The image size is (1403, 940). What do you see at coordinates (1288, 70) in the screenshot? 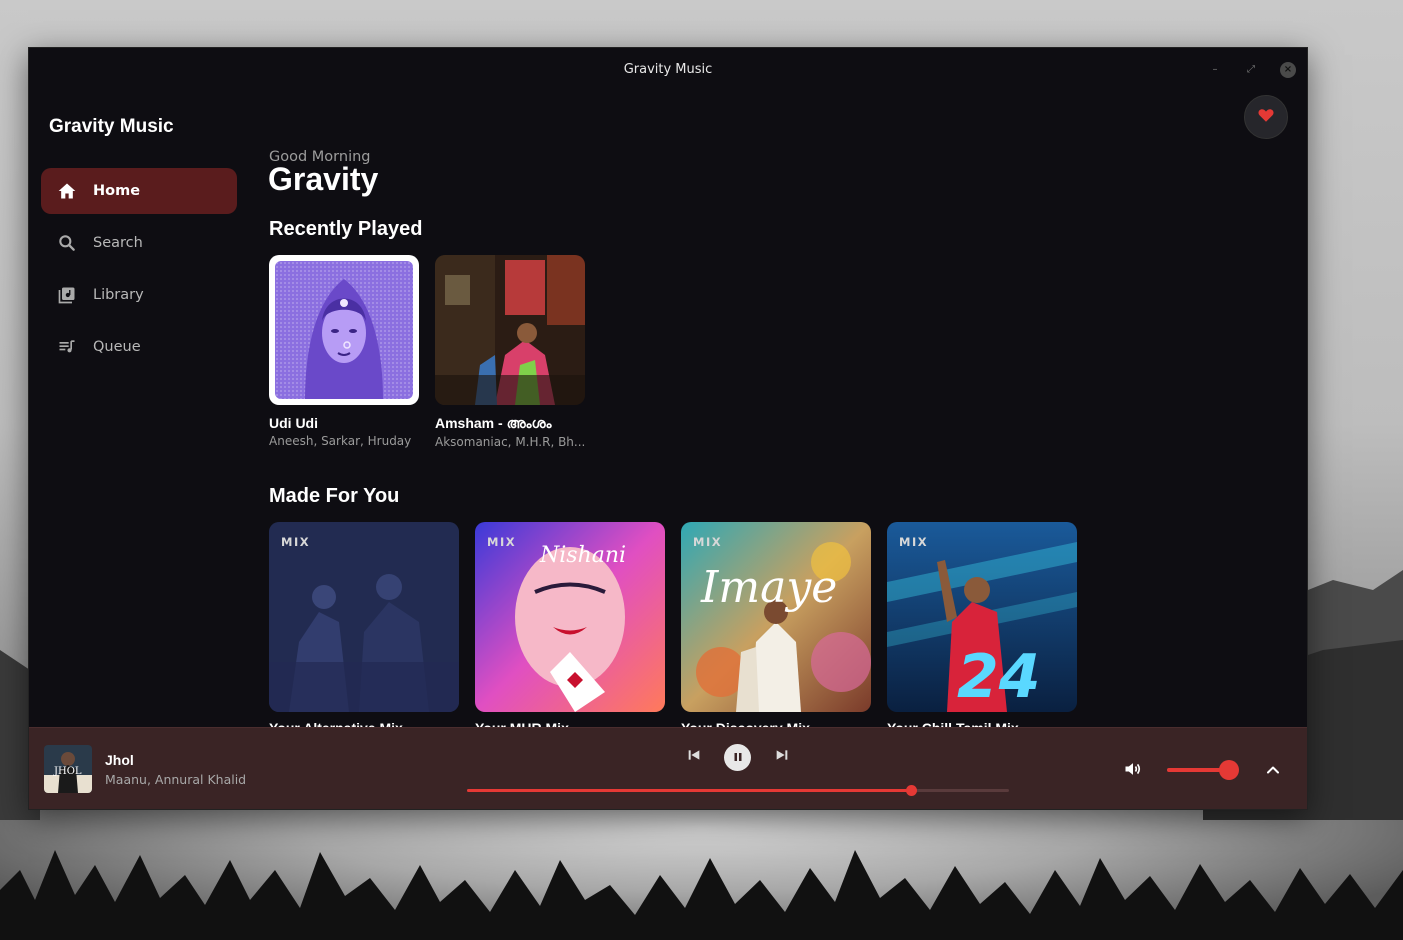
I see `close-icon: ×` at bounding box center [1288, 70].